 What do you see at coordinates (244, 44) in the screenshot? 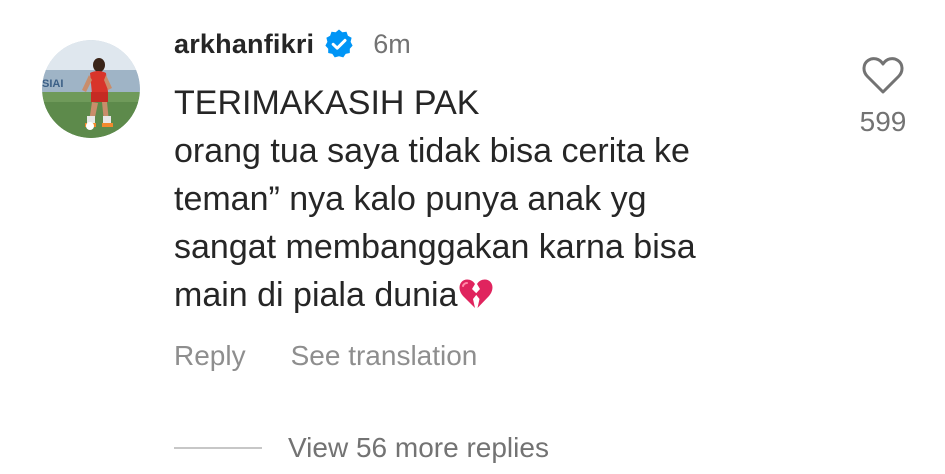
I see `username: arkhanfikri` at bounding box center [244, 44].